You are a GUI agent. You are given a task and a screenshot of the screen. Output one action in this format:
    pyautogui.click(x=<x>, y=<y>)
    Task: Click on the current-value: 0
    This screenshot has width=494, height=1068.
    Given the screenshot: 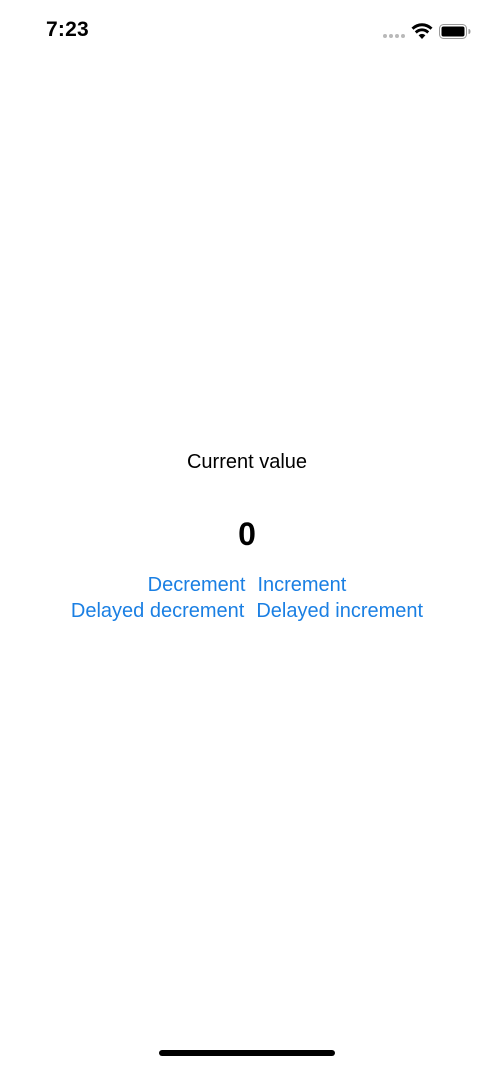 What is the action you would take?
    pyautogui.click(x=247, y=534)
    